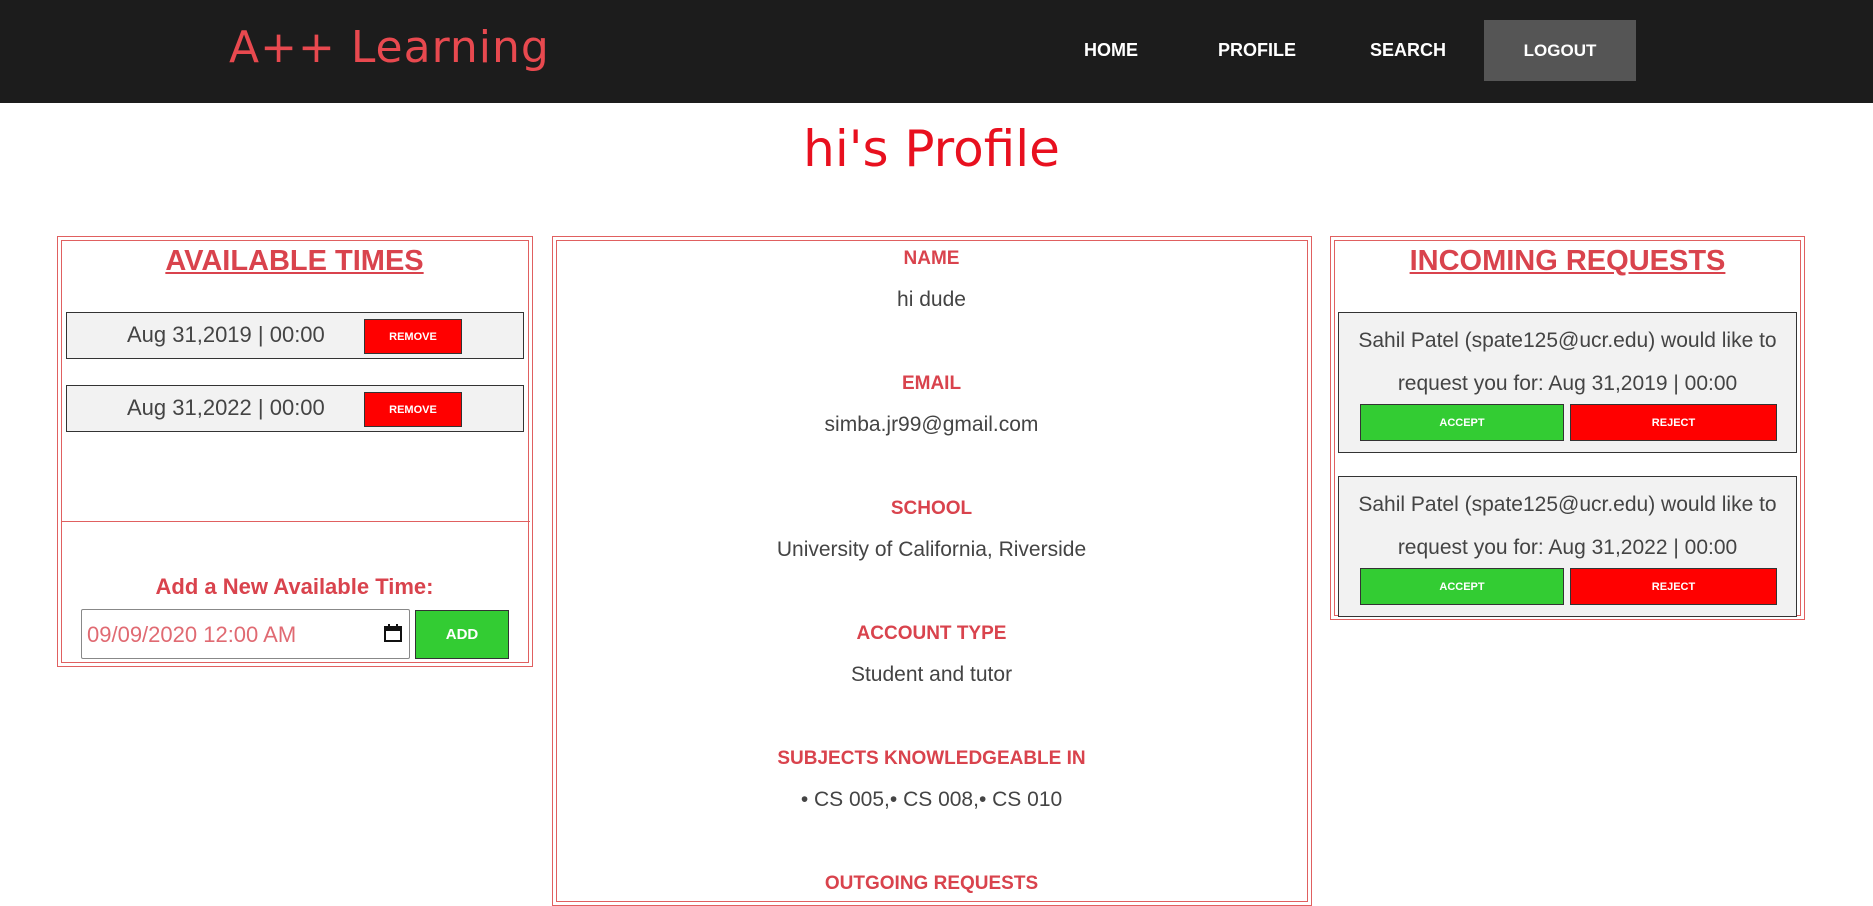  What do you see at coordinates (931, 383) in the screenshot?
I see `email-label: EMAIL` at bounding box center [931, 383].